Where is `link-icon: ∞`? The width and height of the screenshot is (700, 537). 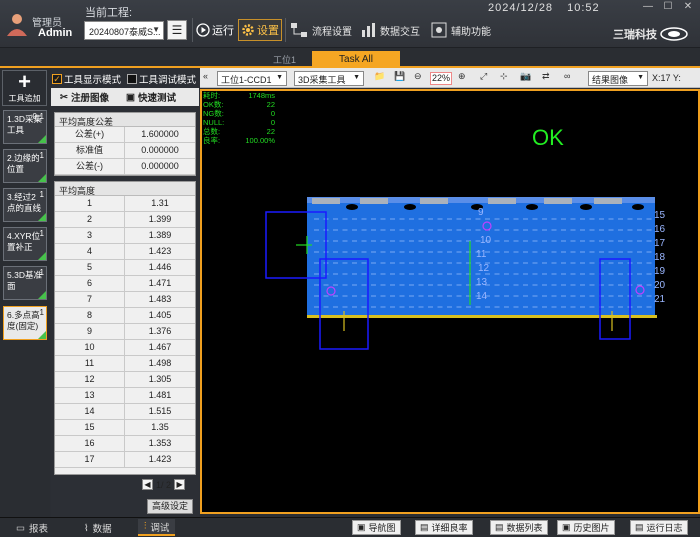
link-icon: ∞ is located at coordinates (567, 76).